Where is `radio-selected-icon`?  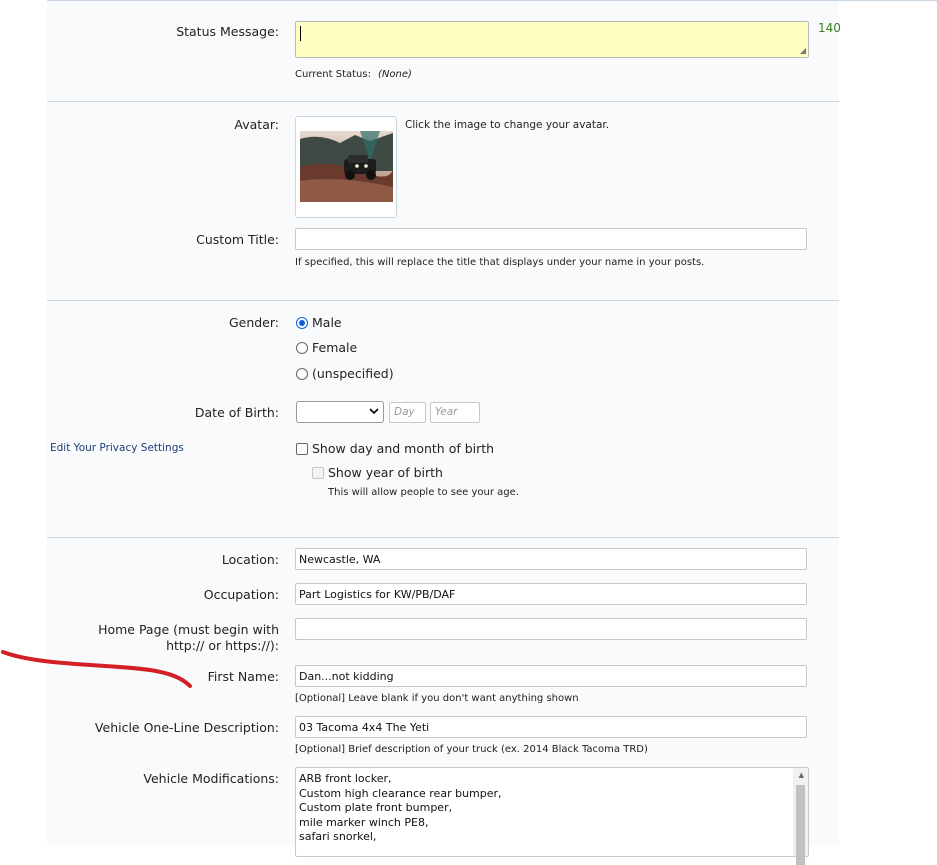
radio-selected-icon is located at coordinates (302, 323).